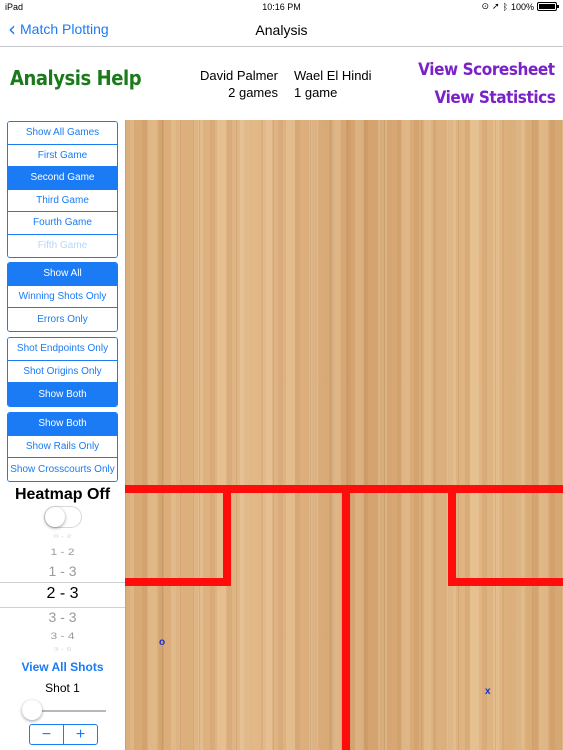 The height and width of the screenshot is (750, 563). I want to click on shot-type-filter-group: Show All Winning Shots Only Errors Only, so click(62, 297).